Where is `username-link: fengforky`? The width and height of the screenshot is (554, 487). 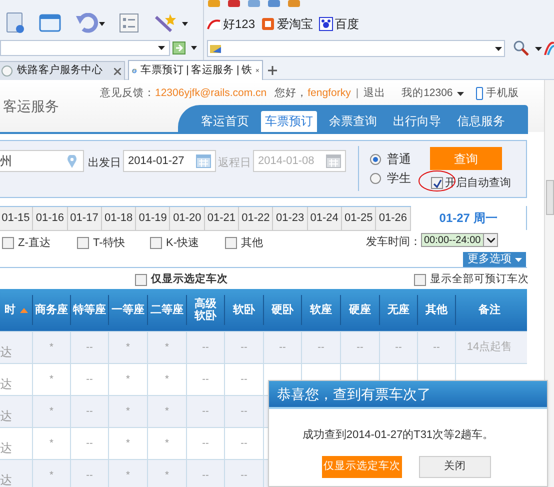
username-link: fengforky is located at coordinates (329, 94).